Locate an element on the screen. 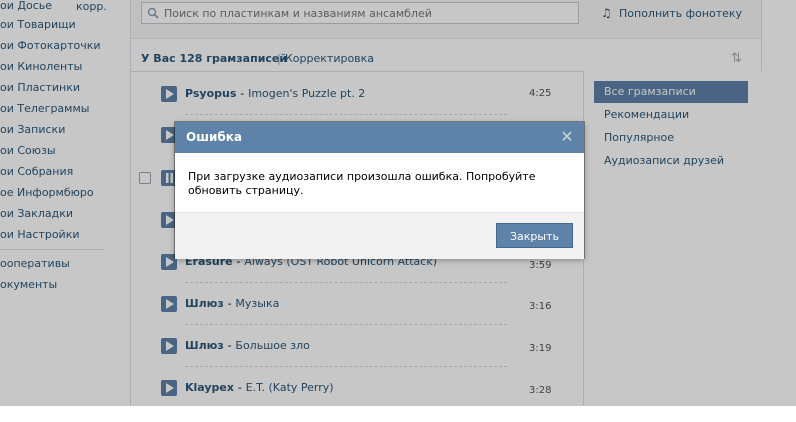 This screenshot has height=422, width=796. dialog-header: Ошибка ✕ is located at coordinates (379, 137).